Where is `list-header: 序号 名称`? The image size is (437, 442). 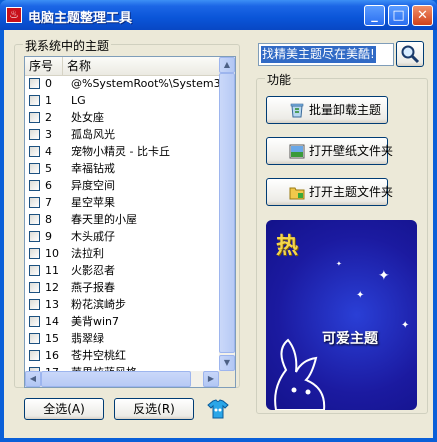 list-header: 序号 名称 is located at coordinates (122, 66).